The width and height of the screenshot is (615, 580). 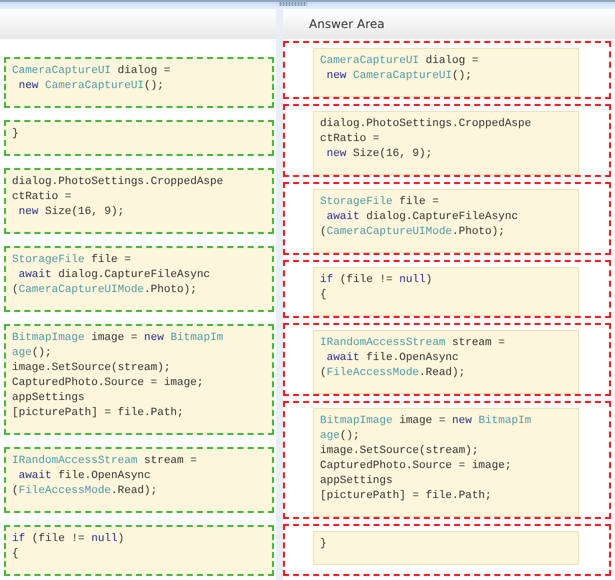 I want to click on drop-slot: CameraCaptureUI dialog = new CameraCaptureUI();, so click(x=447, y=70).